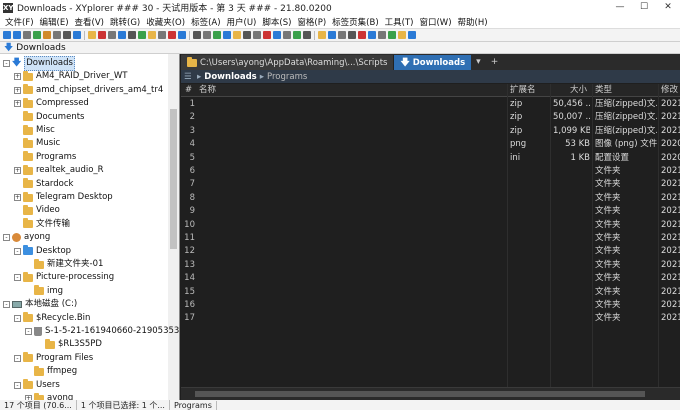 Image resolution: width=680 pixels, height=410 pixels. Describe the element at coordinates (63, 197) in the screenshot. I see `tree-item: + Telegram Desktop` at that location.